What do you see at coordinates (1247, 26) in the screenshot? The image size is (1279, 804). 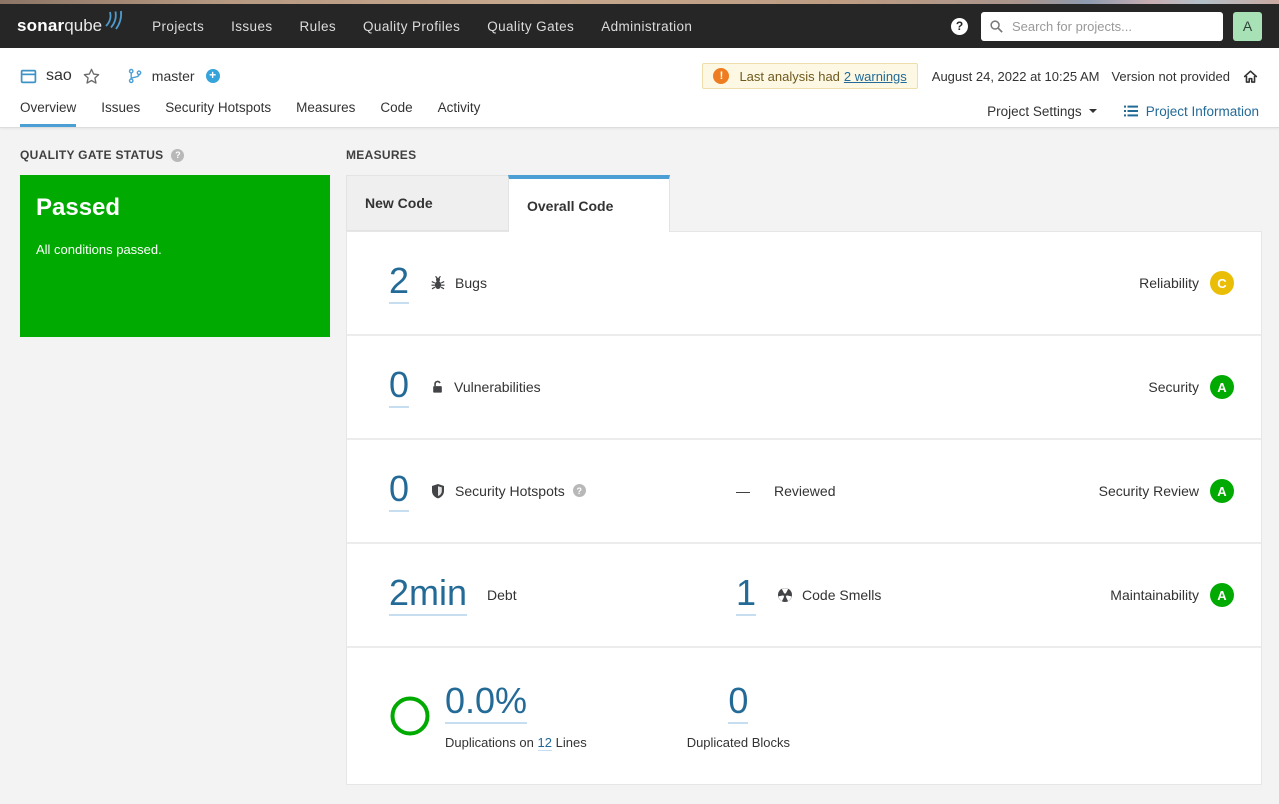 I see `user-avatar: A` at bounding box center [1247, 26].